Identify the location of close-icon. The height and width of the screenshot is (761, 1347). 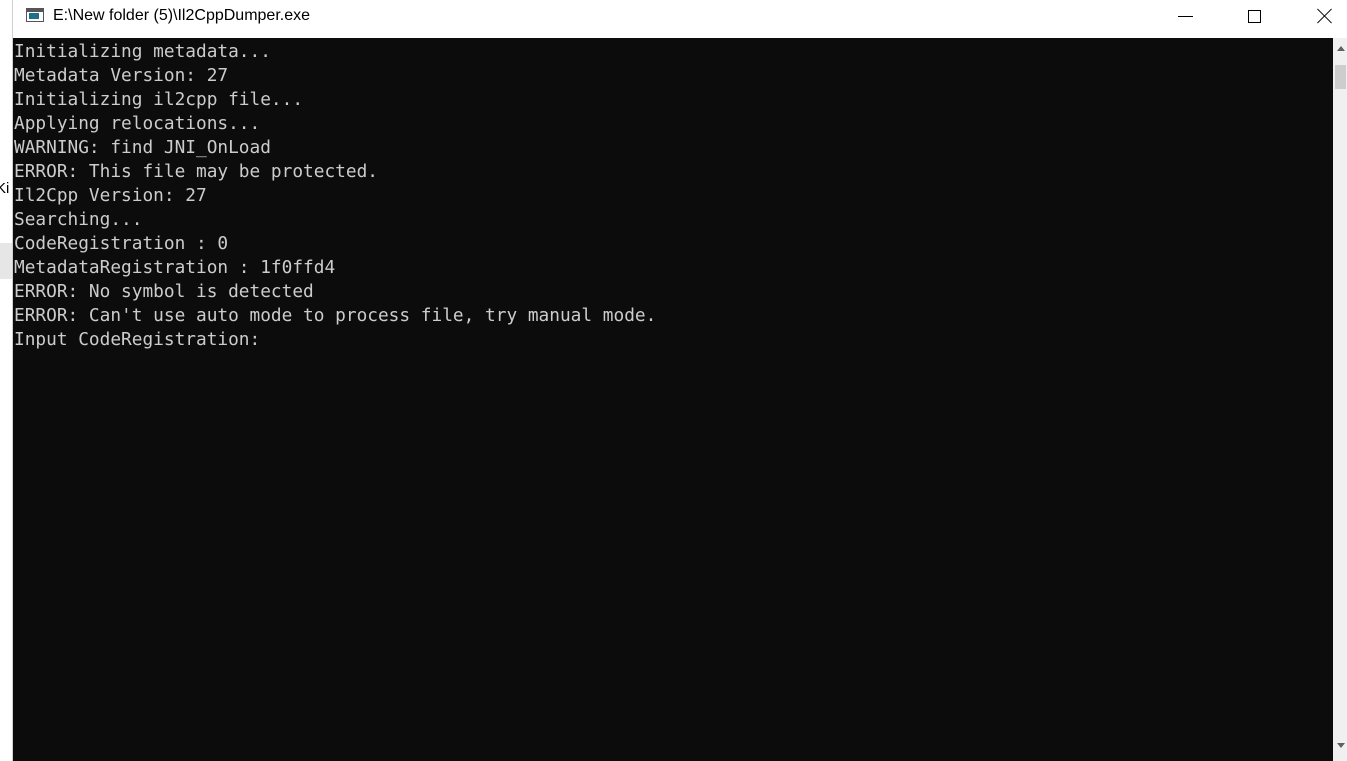
(1325, 16).